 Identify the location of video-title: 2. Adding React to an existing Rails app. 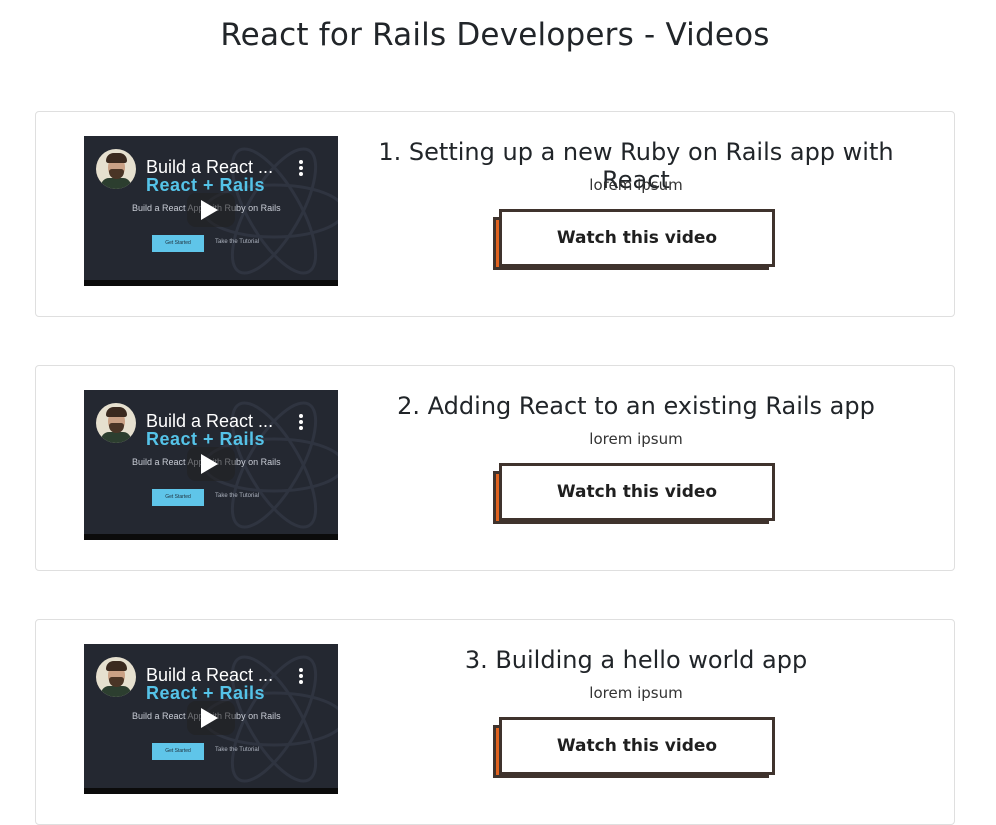
(636, 406).